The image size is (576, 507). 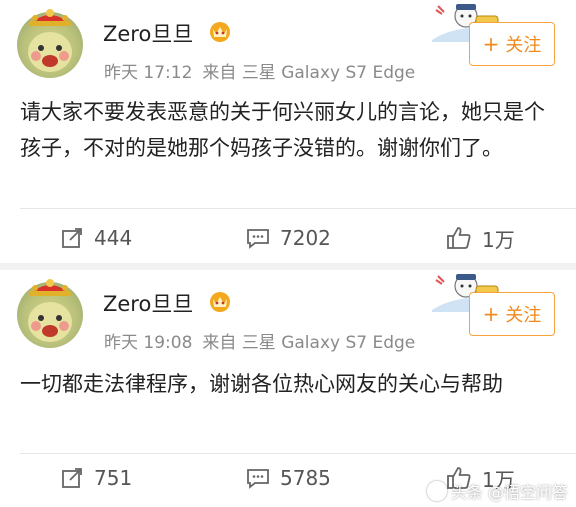 I want to click on post-time: 昨天 19:08, so click(x=148, y=343).